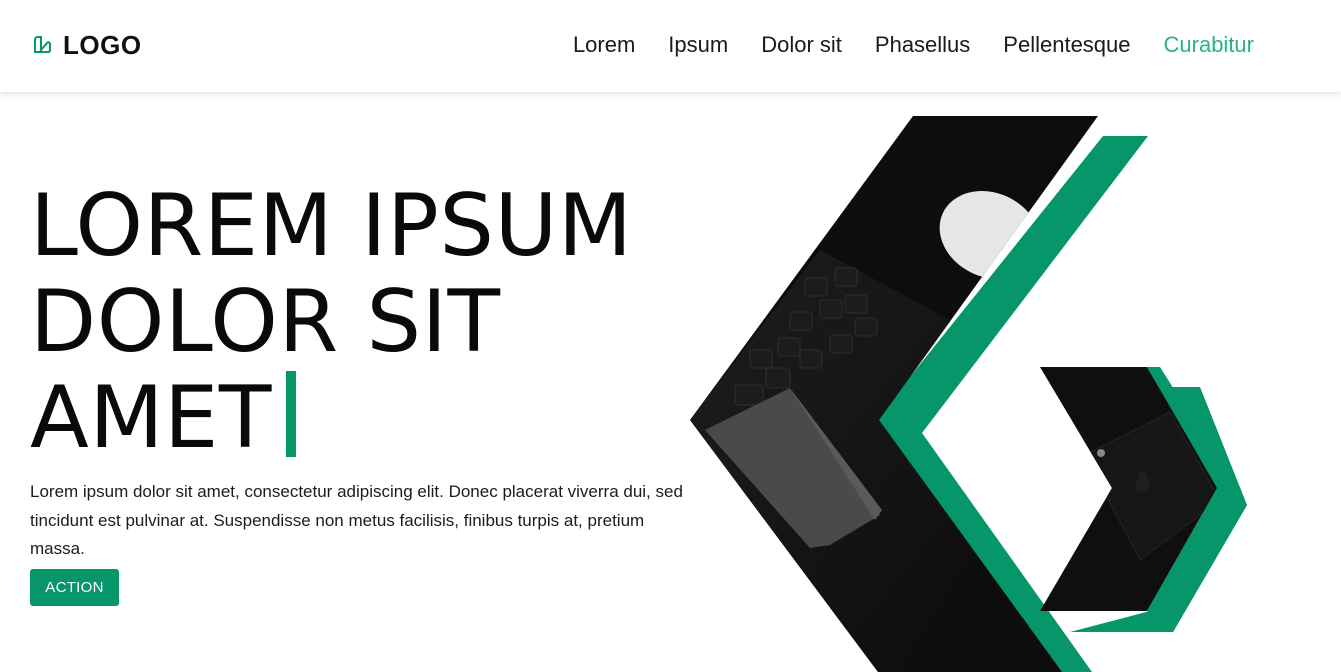 The image size is (1341, 672). I want to click on nav-link-lorem: Lorem, so click(604, 44).